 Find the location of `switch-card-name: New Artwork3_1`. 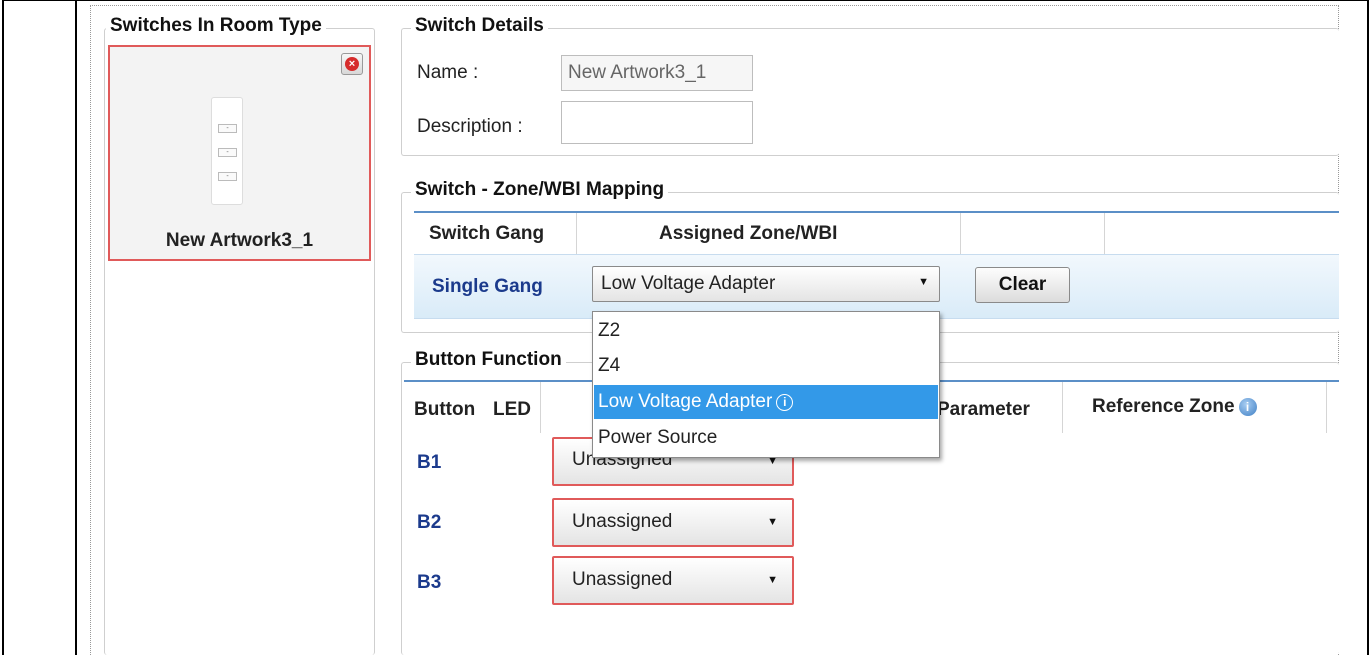

switch-card-name: New Artwork3_1 is located at coordinates (239, 240).